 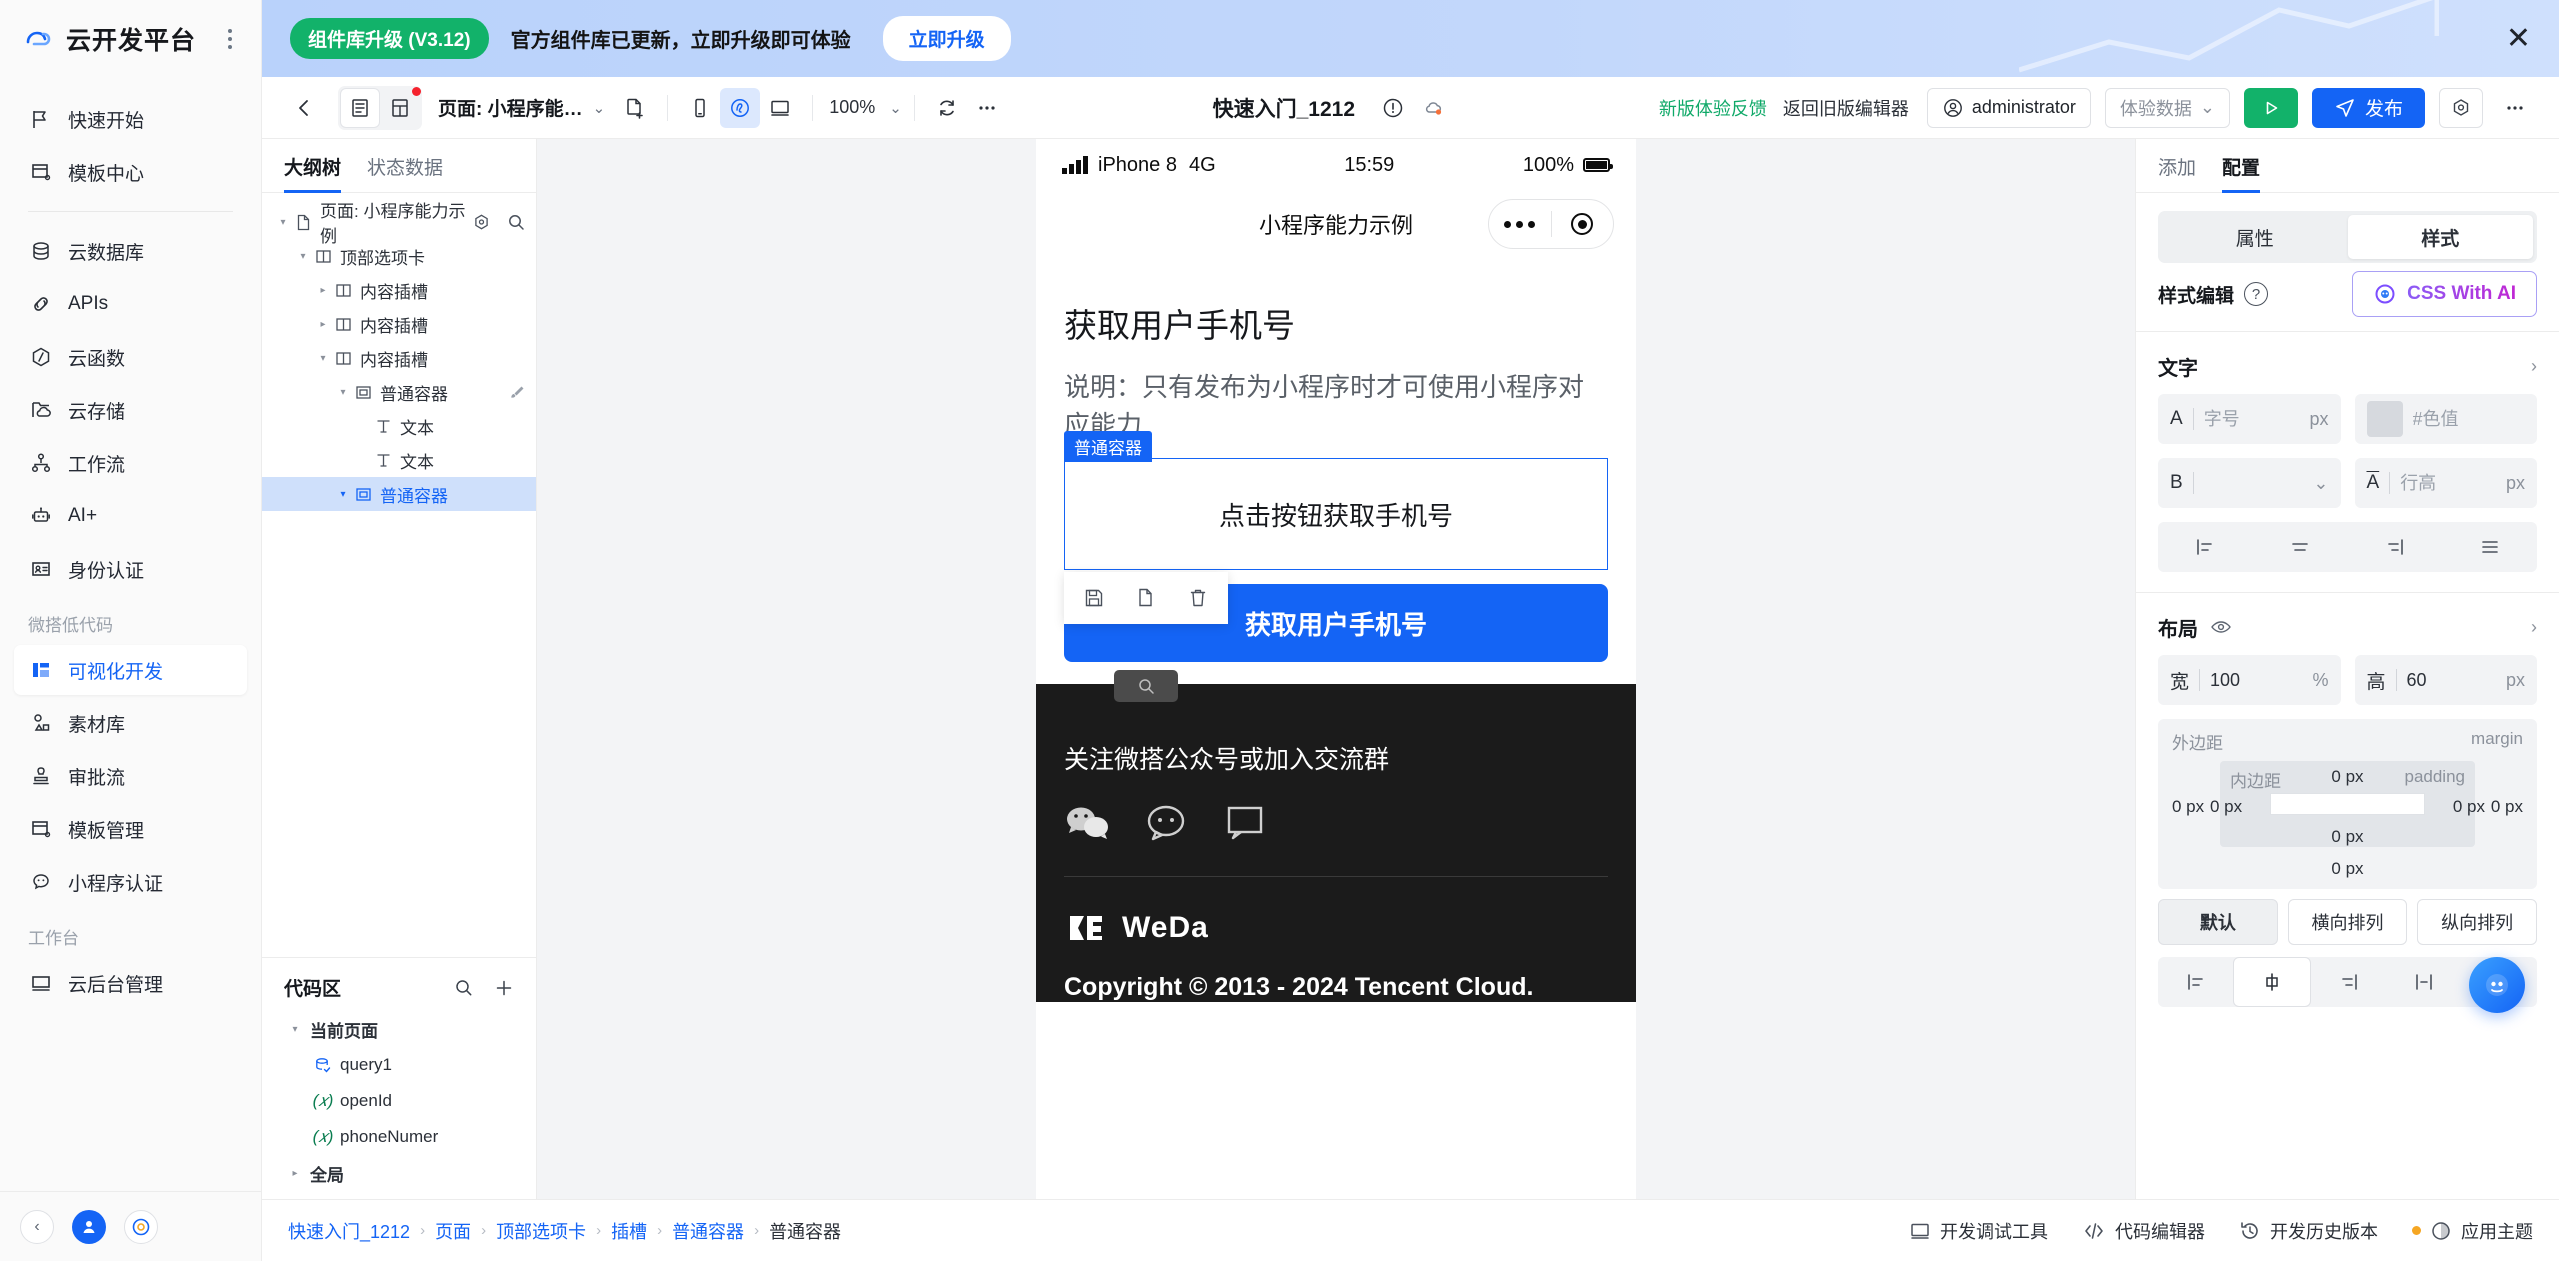 What do you see at coordinates (453, 1231) in the screenshot?
I see `breadcrumb-item: 页面` at bounding box center [453, 1231].